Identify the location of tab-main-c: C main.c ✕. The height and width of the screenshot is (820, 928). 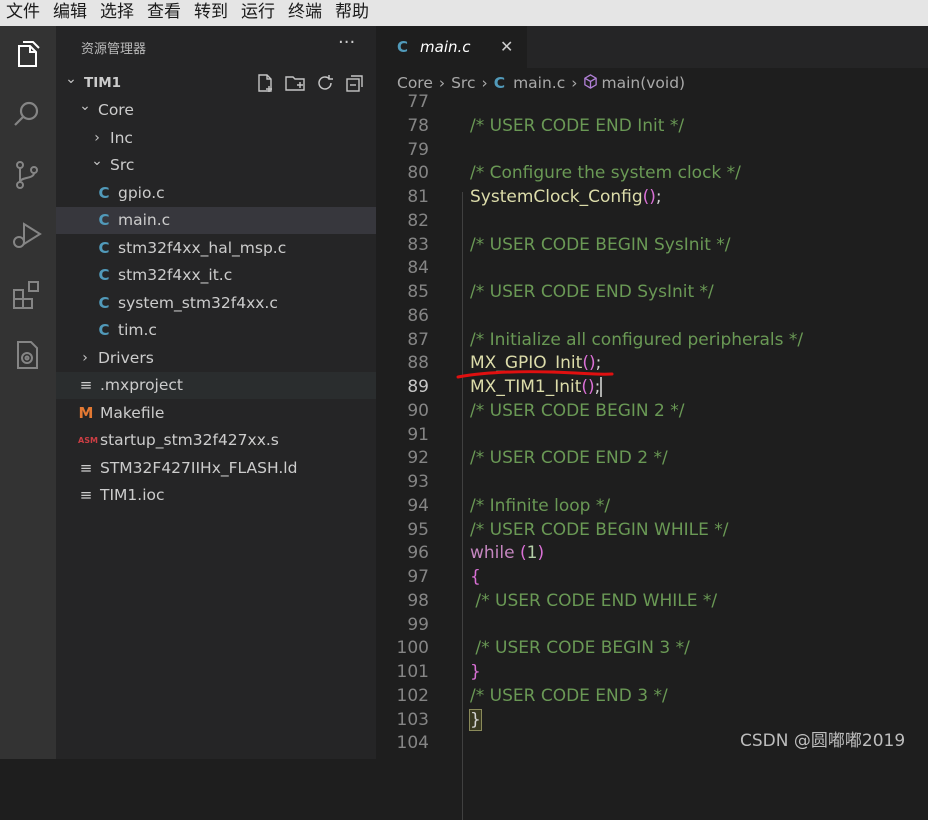
(451, 47).